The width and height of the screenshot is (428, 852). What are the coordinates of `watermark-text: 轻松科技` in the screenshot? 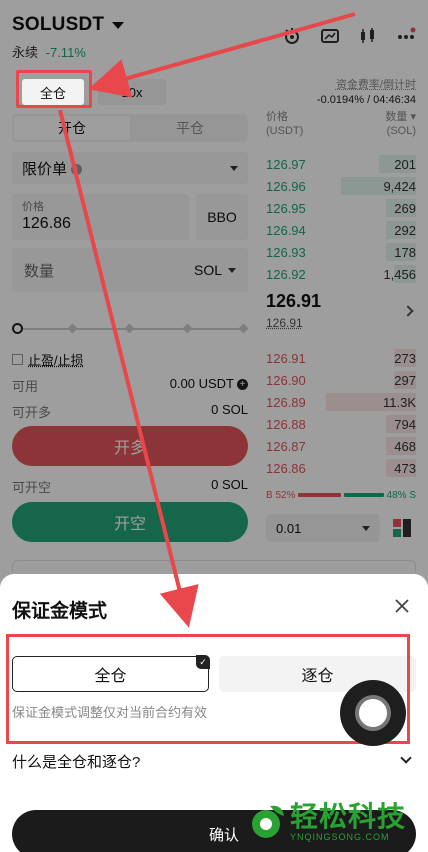 It's located at (348, 816).